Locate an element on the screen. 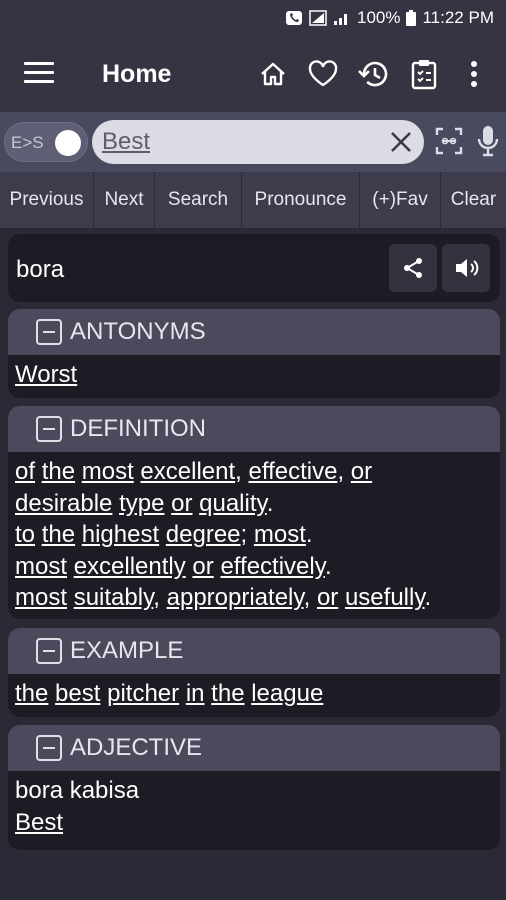  heart-icon is located at coordinates (323, 74).